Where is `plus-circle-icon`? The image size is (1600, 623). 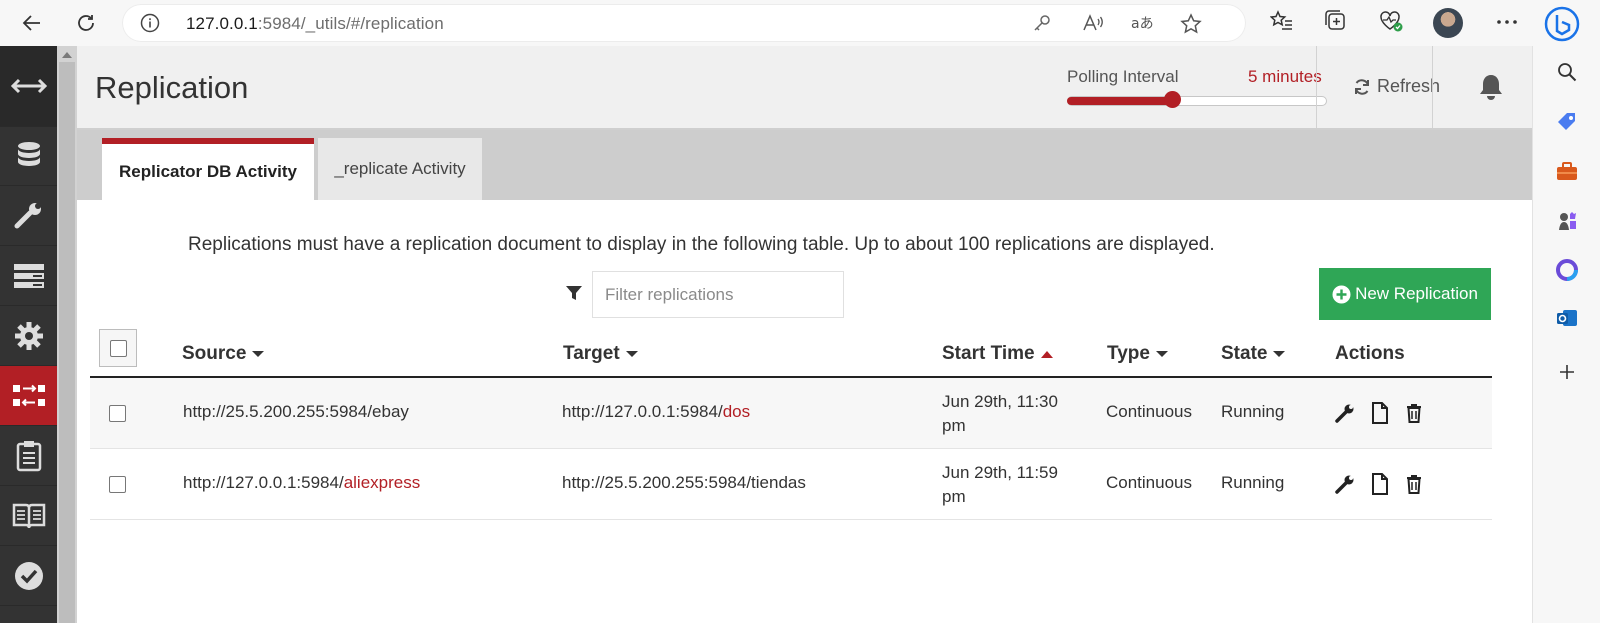 plus-circle-icon is located at coordinates (1341, 294).